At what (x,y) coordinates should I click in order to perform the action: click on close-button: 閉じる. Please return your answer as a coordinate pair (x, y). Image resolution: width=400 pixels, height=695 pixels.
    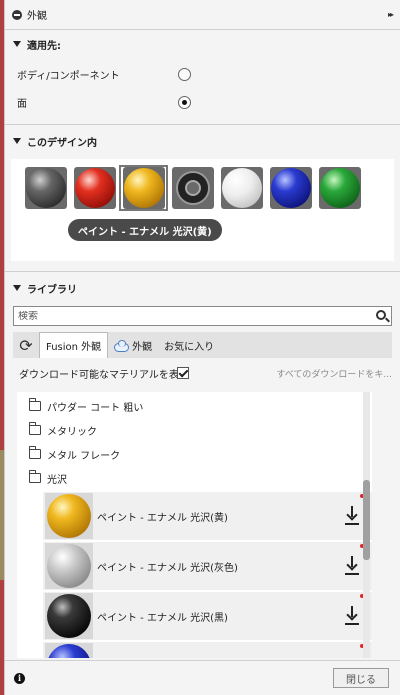
    Looking at the image, I should click on (361, 678).